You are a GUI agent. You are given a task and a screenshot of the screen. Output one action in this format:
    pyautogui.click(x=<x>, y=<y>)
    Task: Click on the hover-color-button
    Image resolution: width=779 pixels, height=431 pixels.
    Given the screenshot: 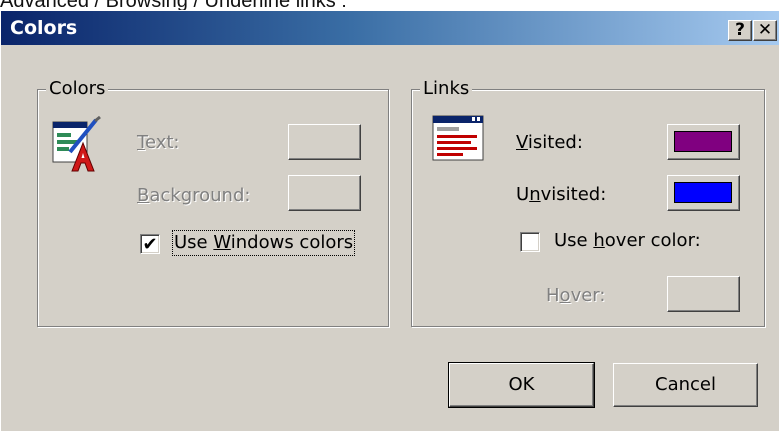 What is the action you would take?
    pyautogui.click(x=703, y=294)
    